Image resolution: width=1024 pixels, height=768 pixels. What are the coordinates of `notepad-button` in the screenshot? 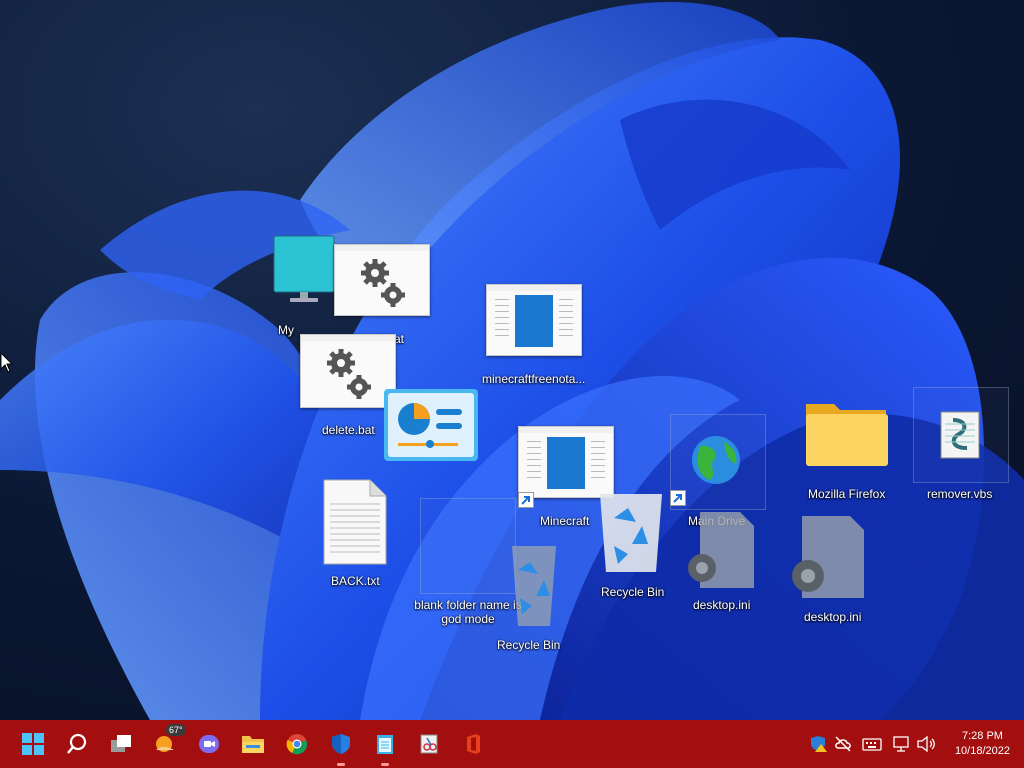 It's located at (385, 747).